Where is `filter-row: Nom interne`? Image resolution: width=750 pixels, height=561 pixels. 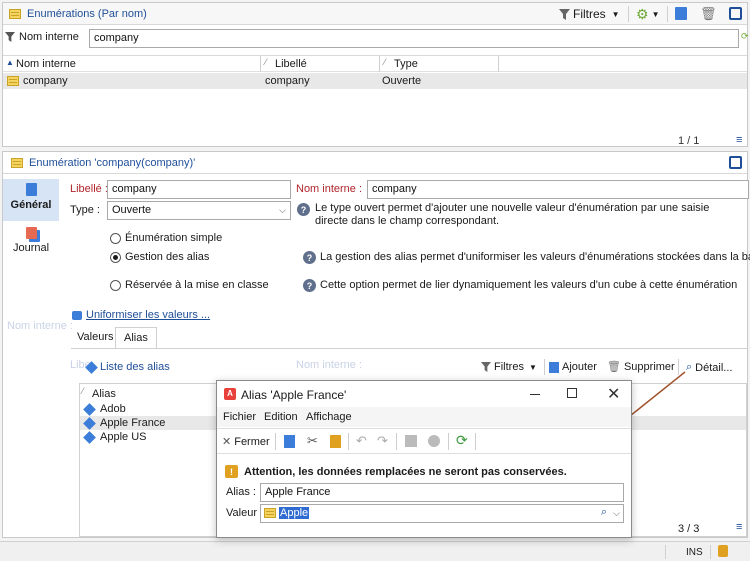 filter-row: Nom interne is located at coordinates (42, 37).